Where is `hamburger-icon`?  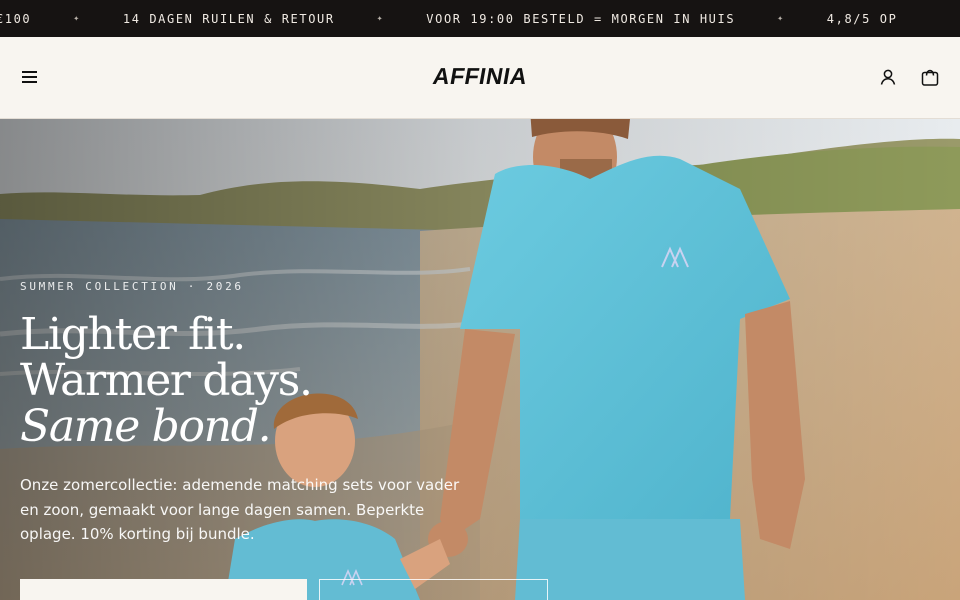 hamburger-icon is located at coordinates (30, 76).